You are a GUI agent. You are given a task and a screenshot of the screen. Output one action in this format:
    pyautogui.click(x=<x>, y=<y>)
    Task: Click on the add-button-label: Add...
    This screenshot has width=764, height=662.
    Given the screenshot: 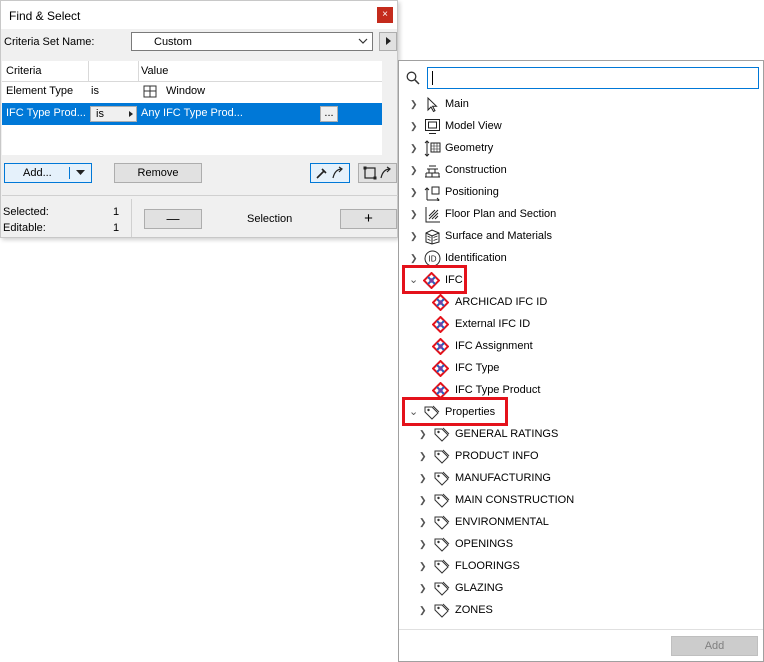 What is the action you would take?
    pyautogui.click(x=37, y=173)
    